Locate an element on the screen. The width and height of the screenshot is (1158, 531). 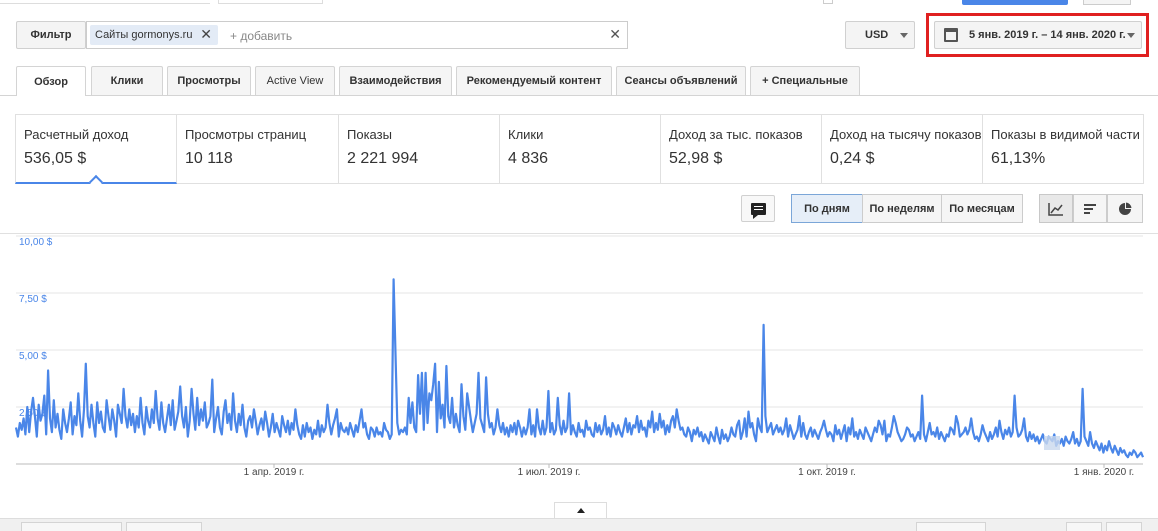
x-tick-label: 1 янв. 2020 г. is located at coordinates (1104, 472).